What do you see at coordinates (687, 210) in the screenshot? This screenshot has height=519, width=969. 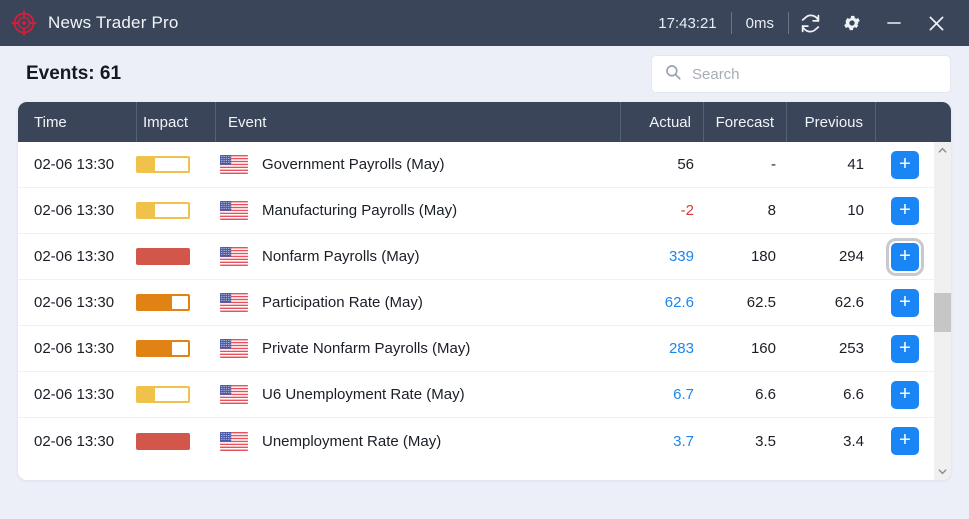 I see `cell-actual: -2` at bounding box center [687, 210].